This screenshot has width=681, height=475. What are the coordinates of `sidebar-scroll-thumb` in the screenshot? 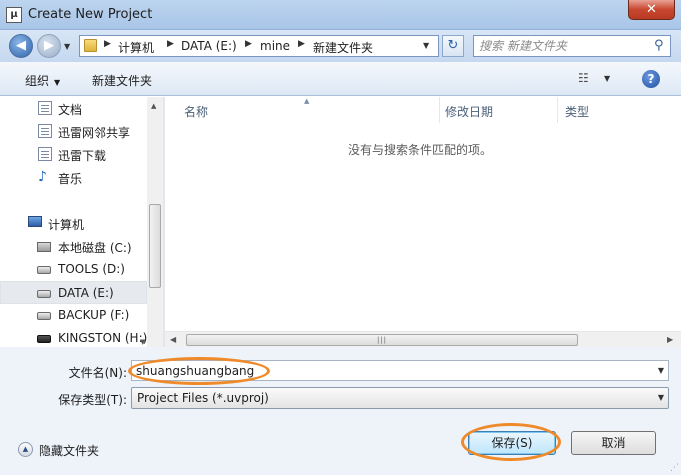 It's located at (155, 246).